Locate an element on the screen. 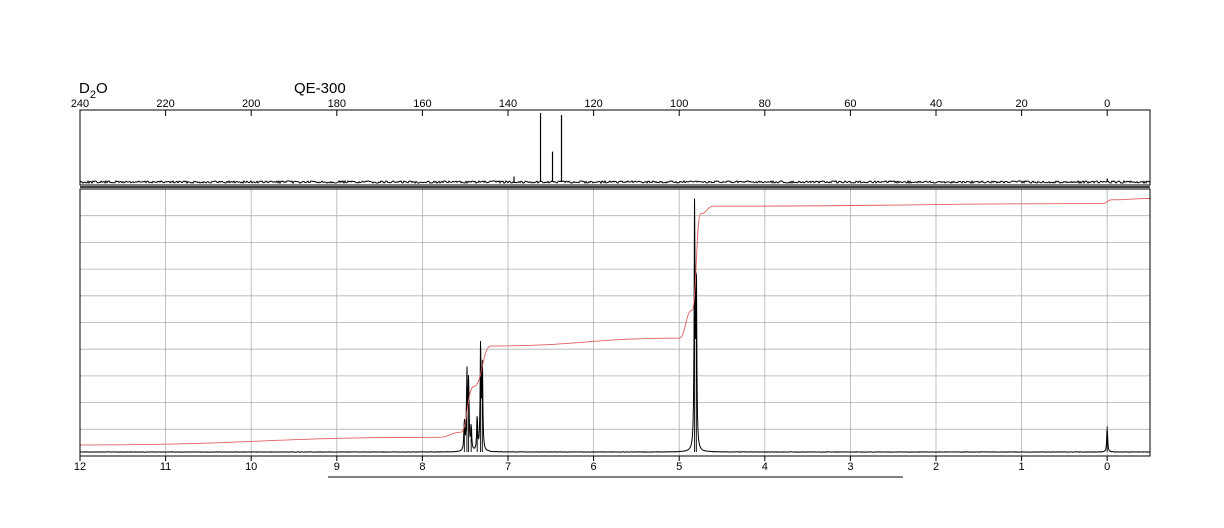  carbon-axis-ticks: 240 220 200 180 160 140 120 100 80 60 40 20 0 is located at coordinates (590, 107).